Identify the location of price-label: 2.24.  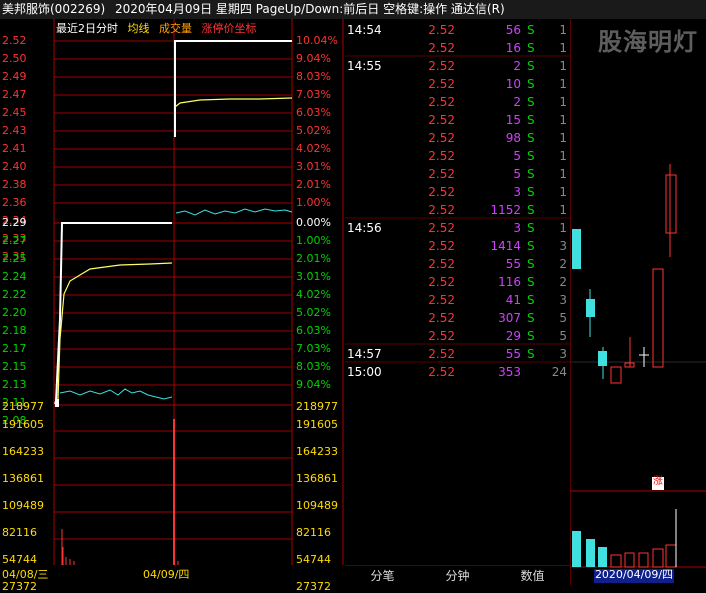
(14, 276).